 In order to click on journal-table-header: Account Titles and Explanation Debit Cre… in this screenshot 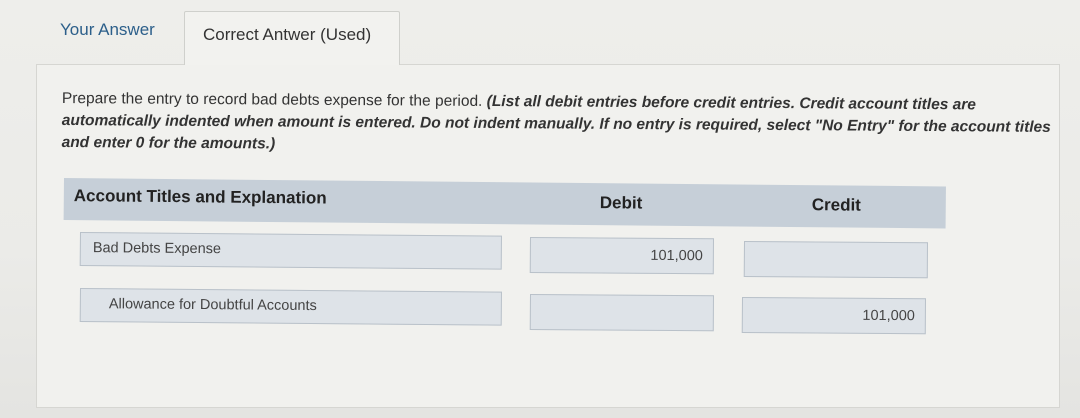, I will do `click(504, 203)`.